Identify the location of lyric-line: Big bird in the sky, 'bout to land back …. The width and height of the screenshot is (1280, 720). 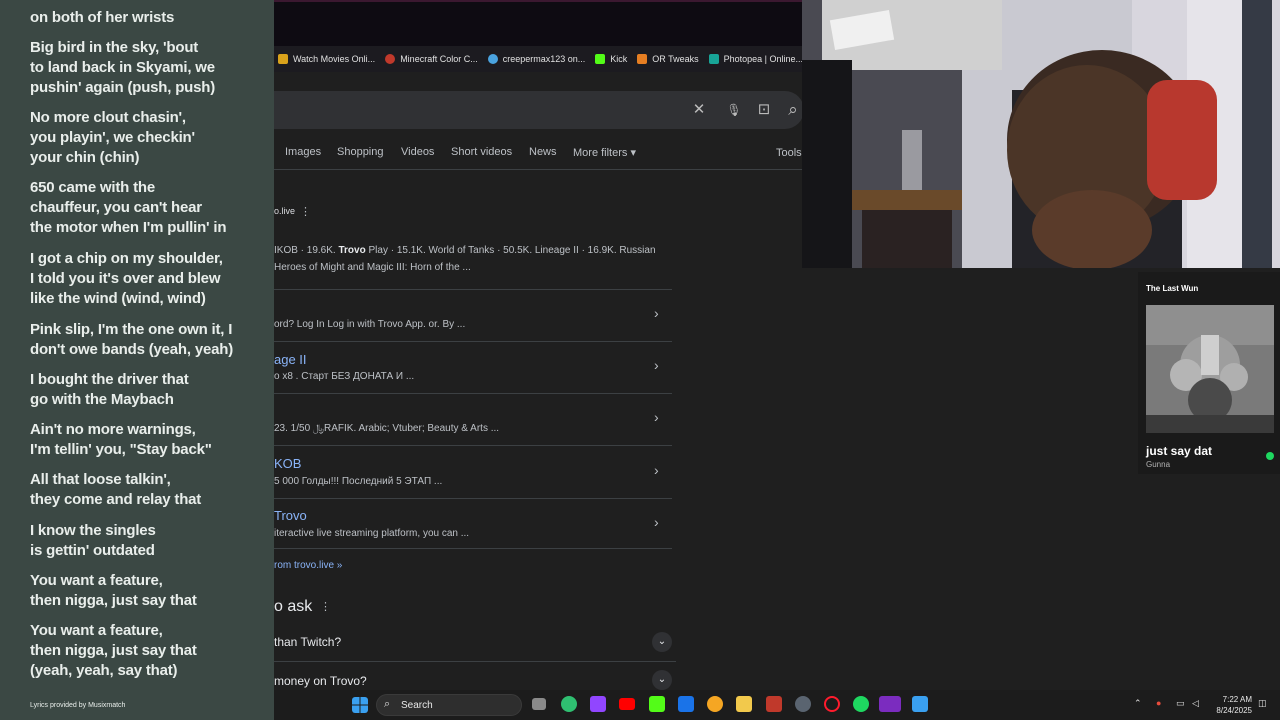
(123, 67).